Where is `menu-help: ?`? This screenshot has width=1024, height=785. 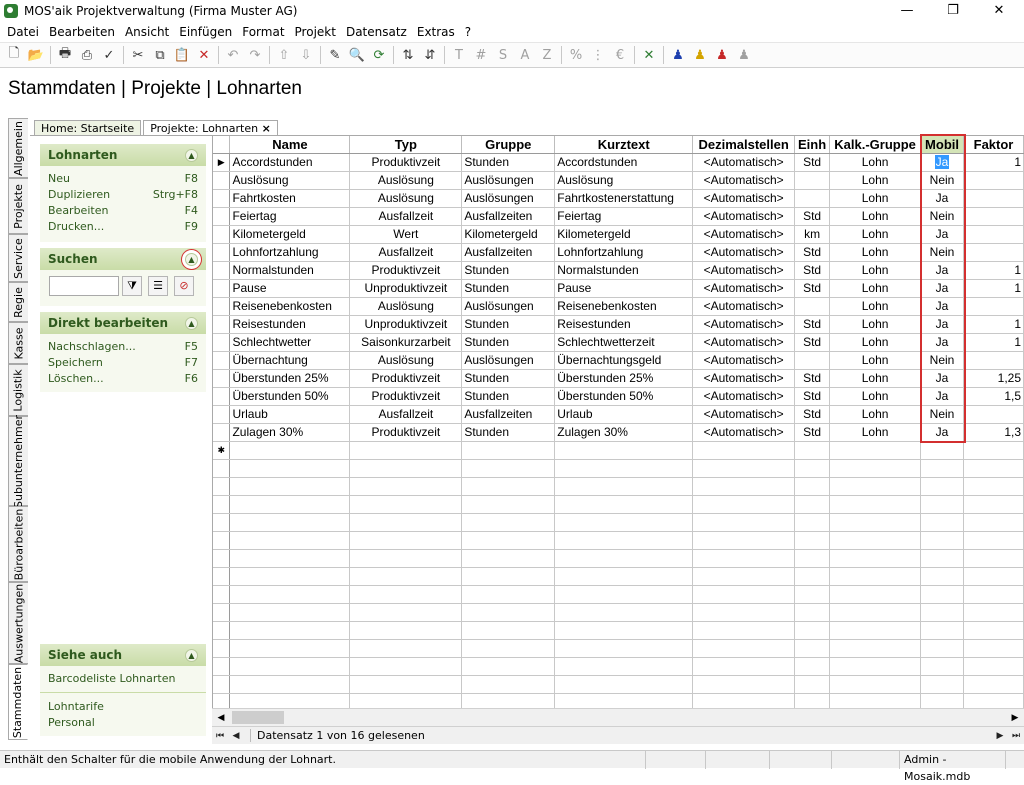 menu-help: ? is located at coordinates (468, 32).